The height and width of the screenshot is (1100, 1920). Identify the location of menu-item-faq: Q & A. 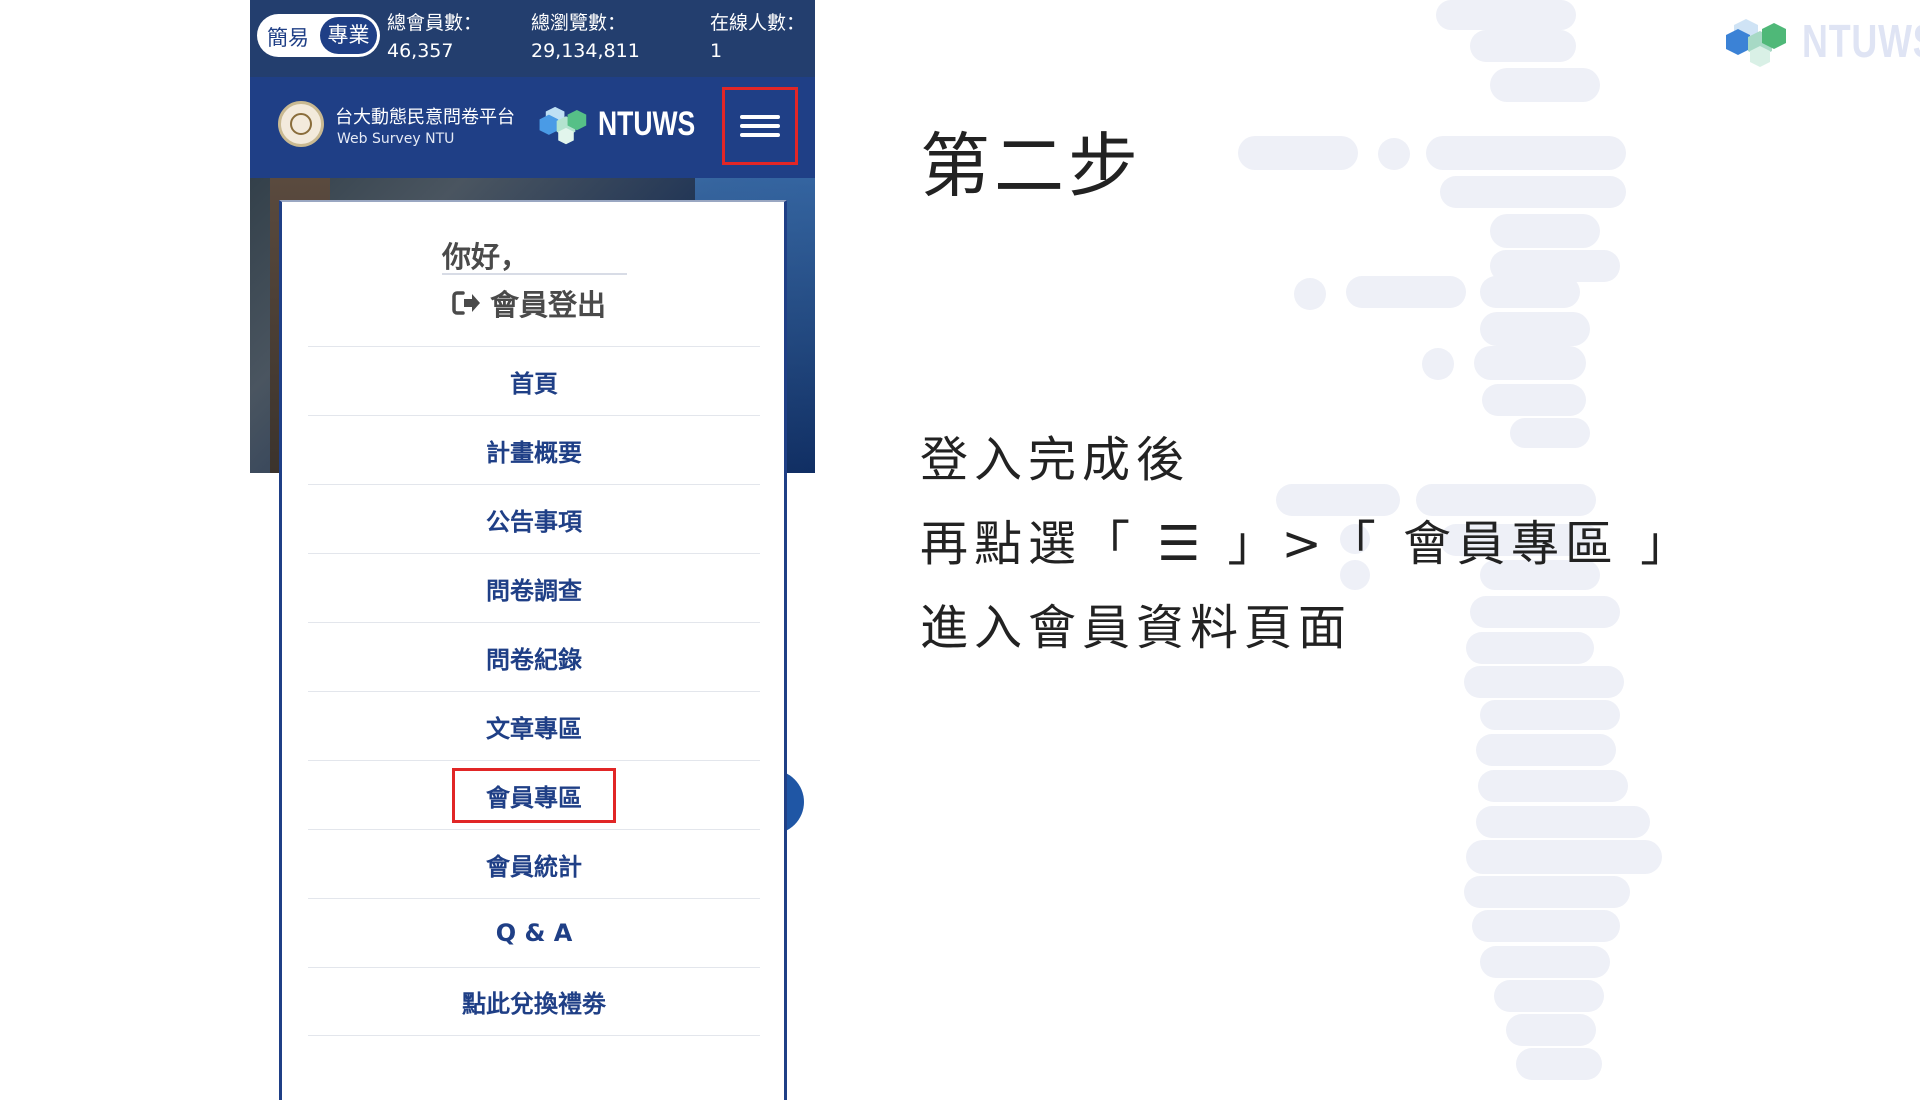
(534, 932).